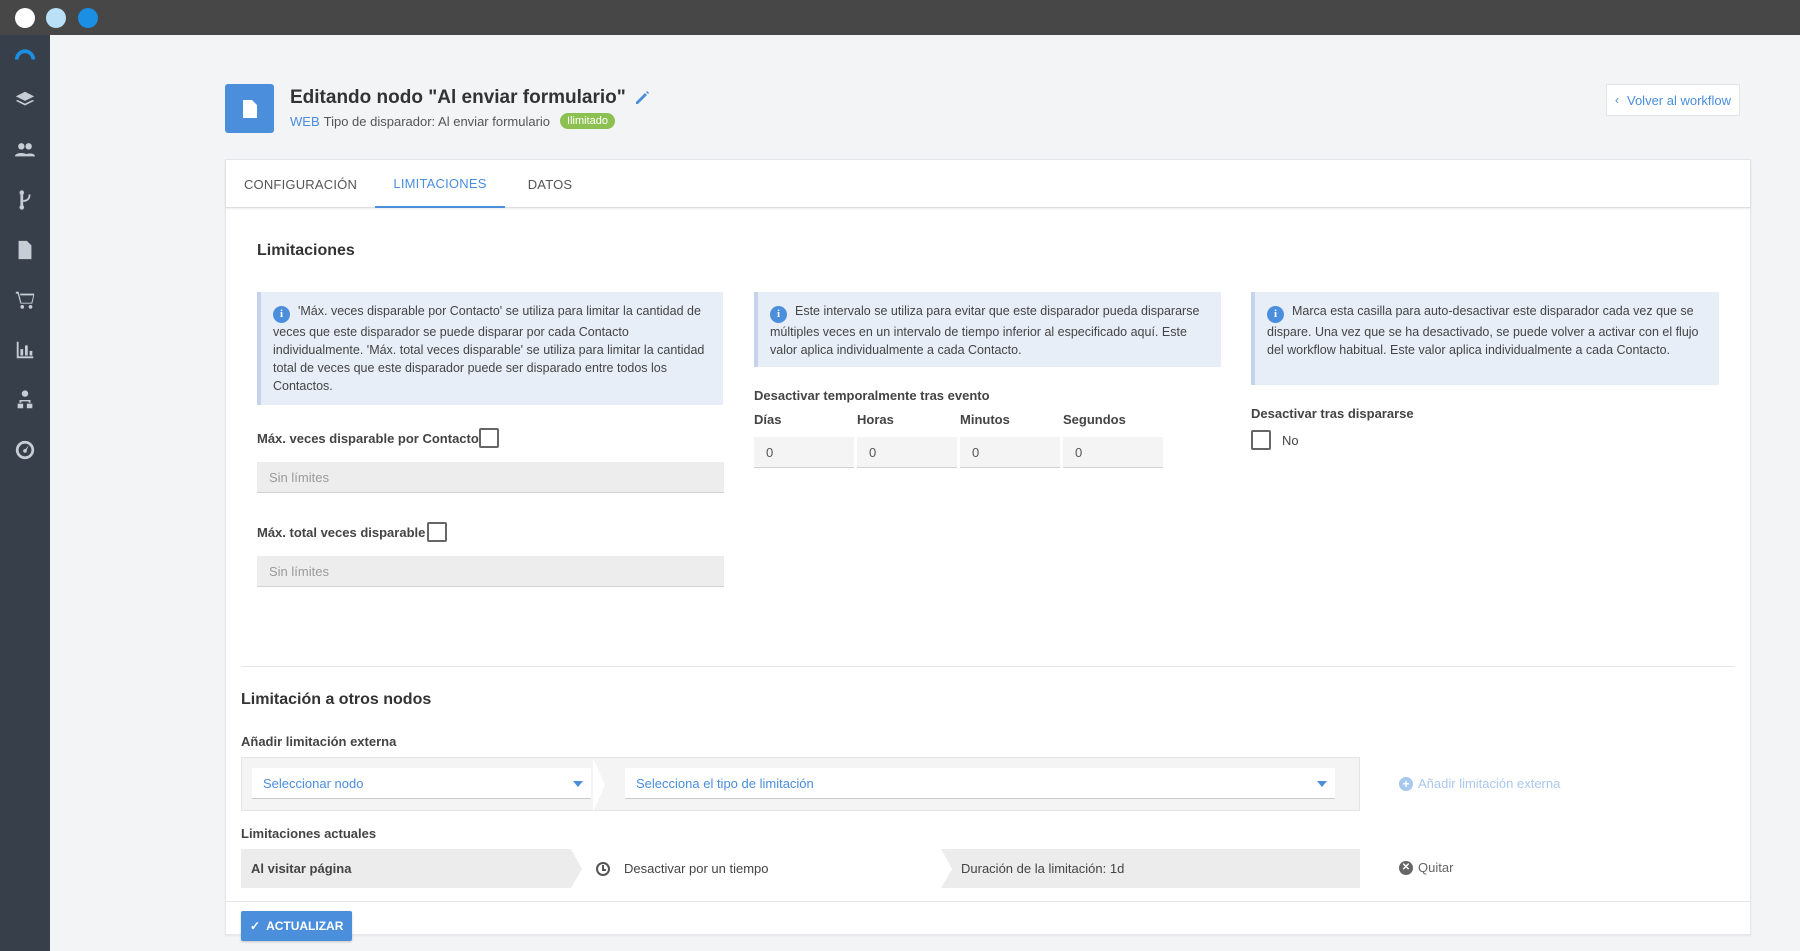 The height and width of the screenshot is (951, 1800). Describe the element at coordinates (642, 98) in the screenshot. I see `edit-pencil-icon` at that location.